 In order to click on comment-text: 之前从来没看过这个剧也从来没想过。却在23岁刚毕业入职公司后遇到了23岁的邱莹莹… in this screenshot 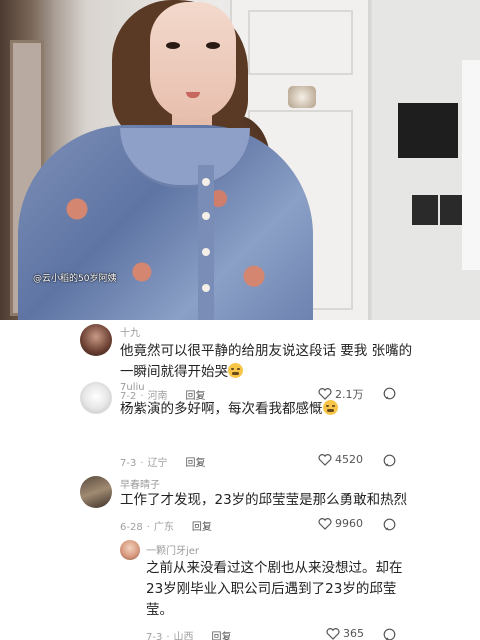, I will do `click(274, 589)`.